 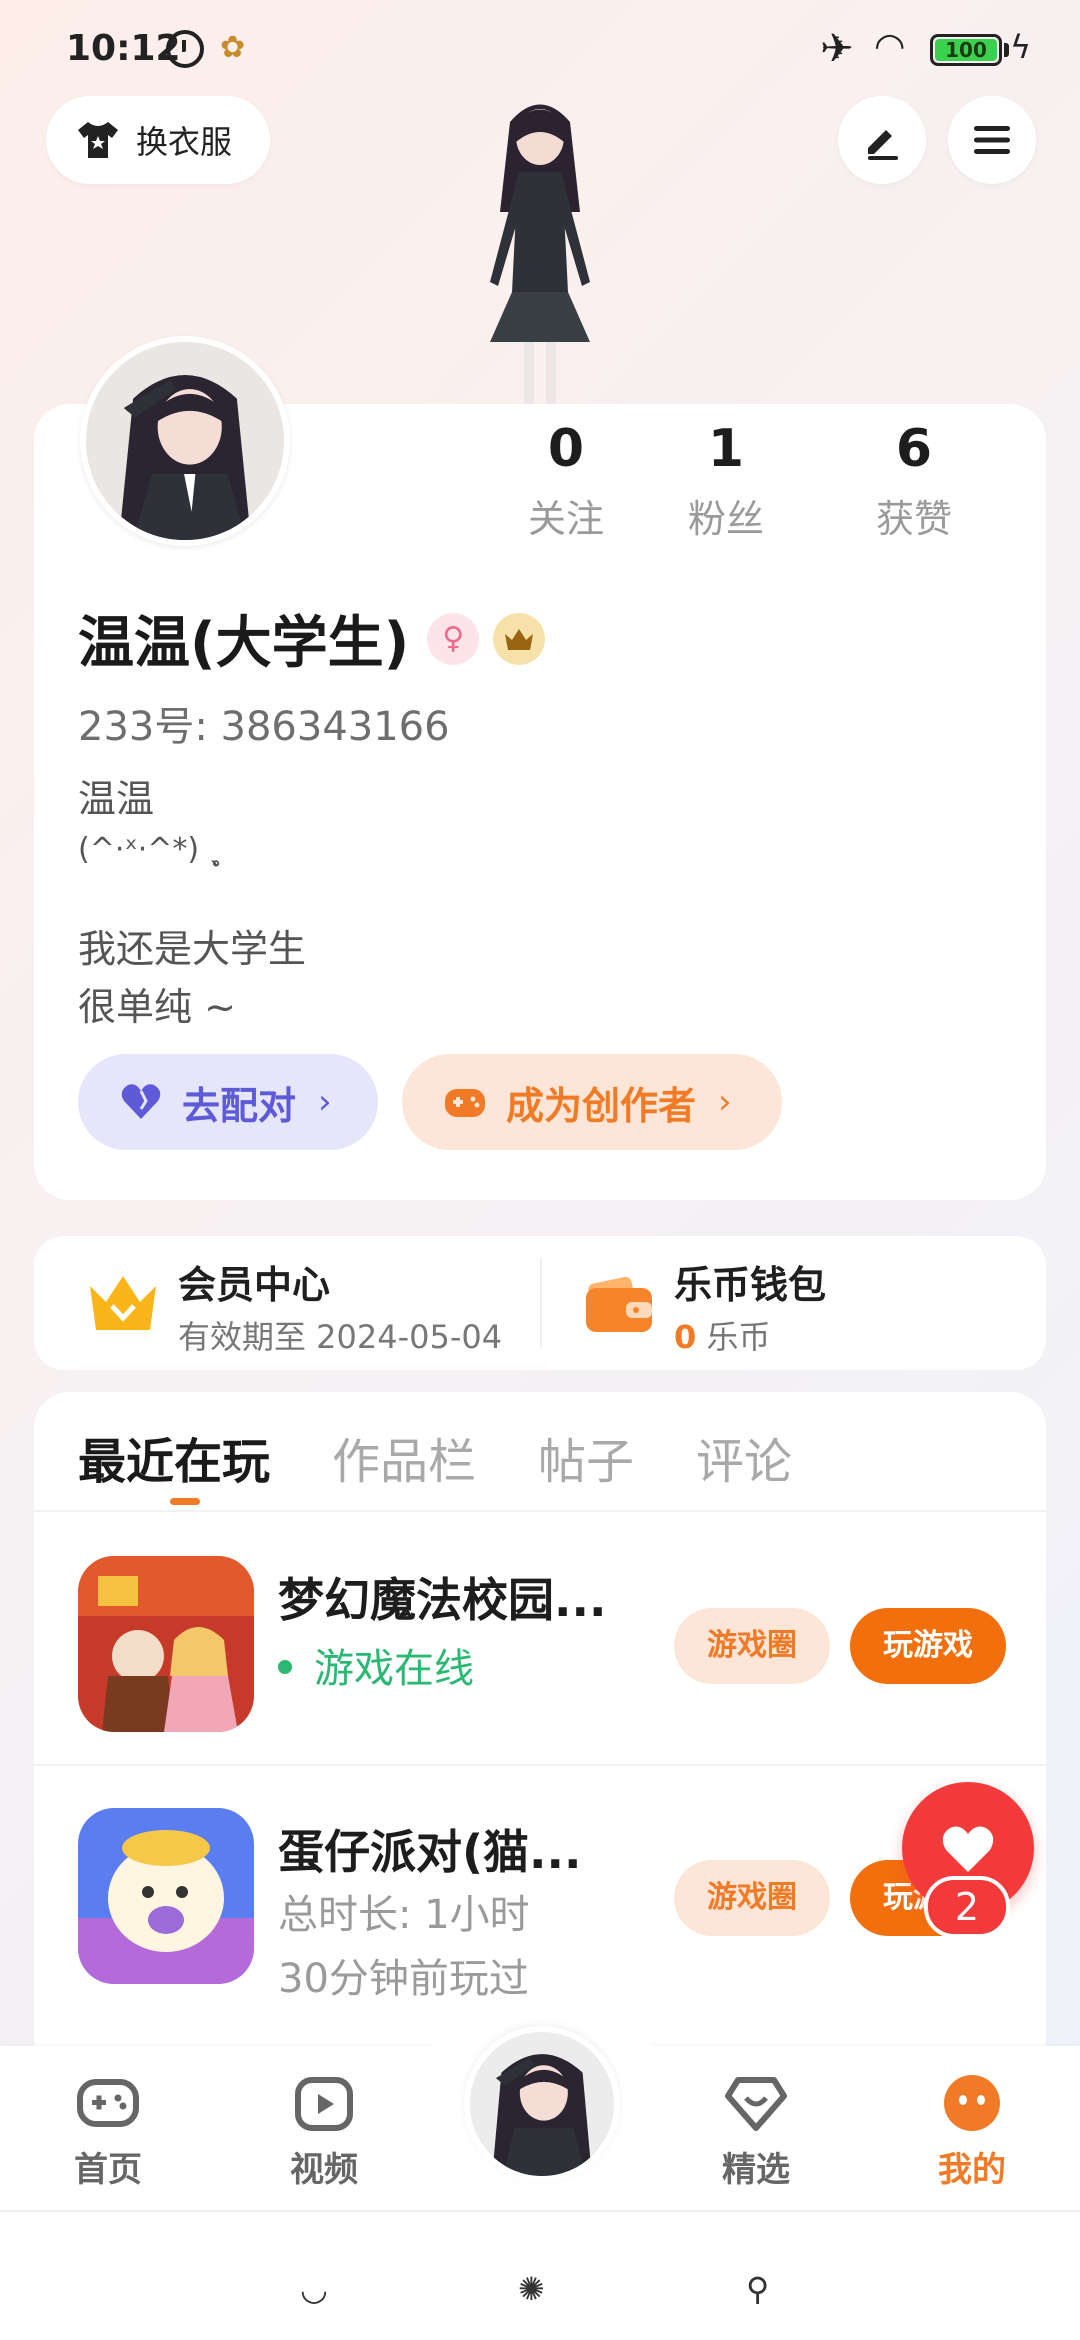 I want to click on nav-home: 首页, so click(x=108, y=2131).